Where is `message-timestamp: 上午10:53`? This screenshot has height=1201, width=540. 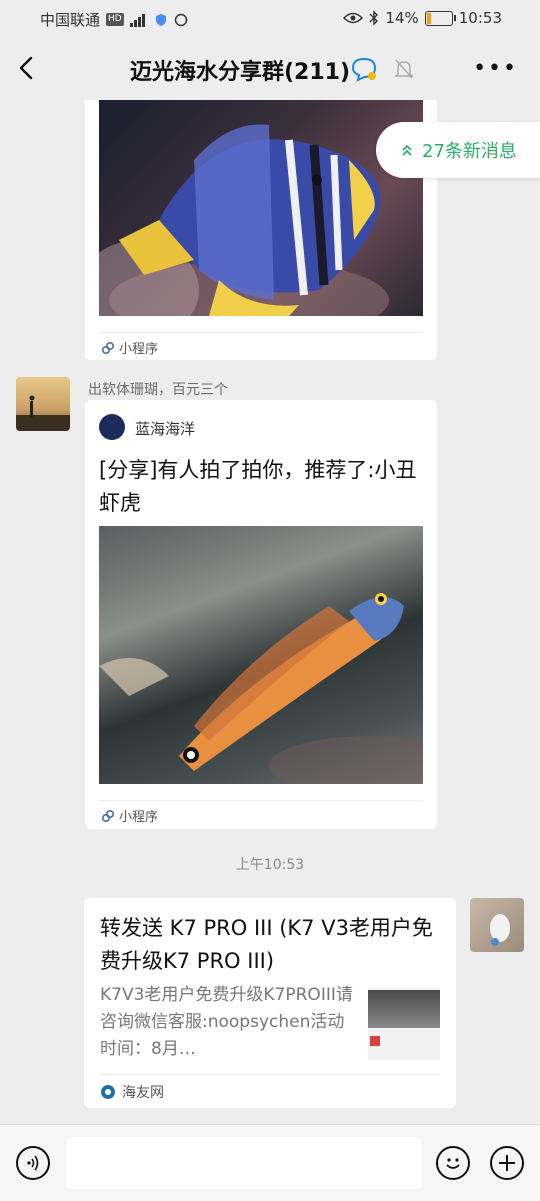 message-timestamp: 上午10:53 is located at coordinates (270, 865).